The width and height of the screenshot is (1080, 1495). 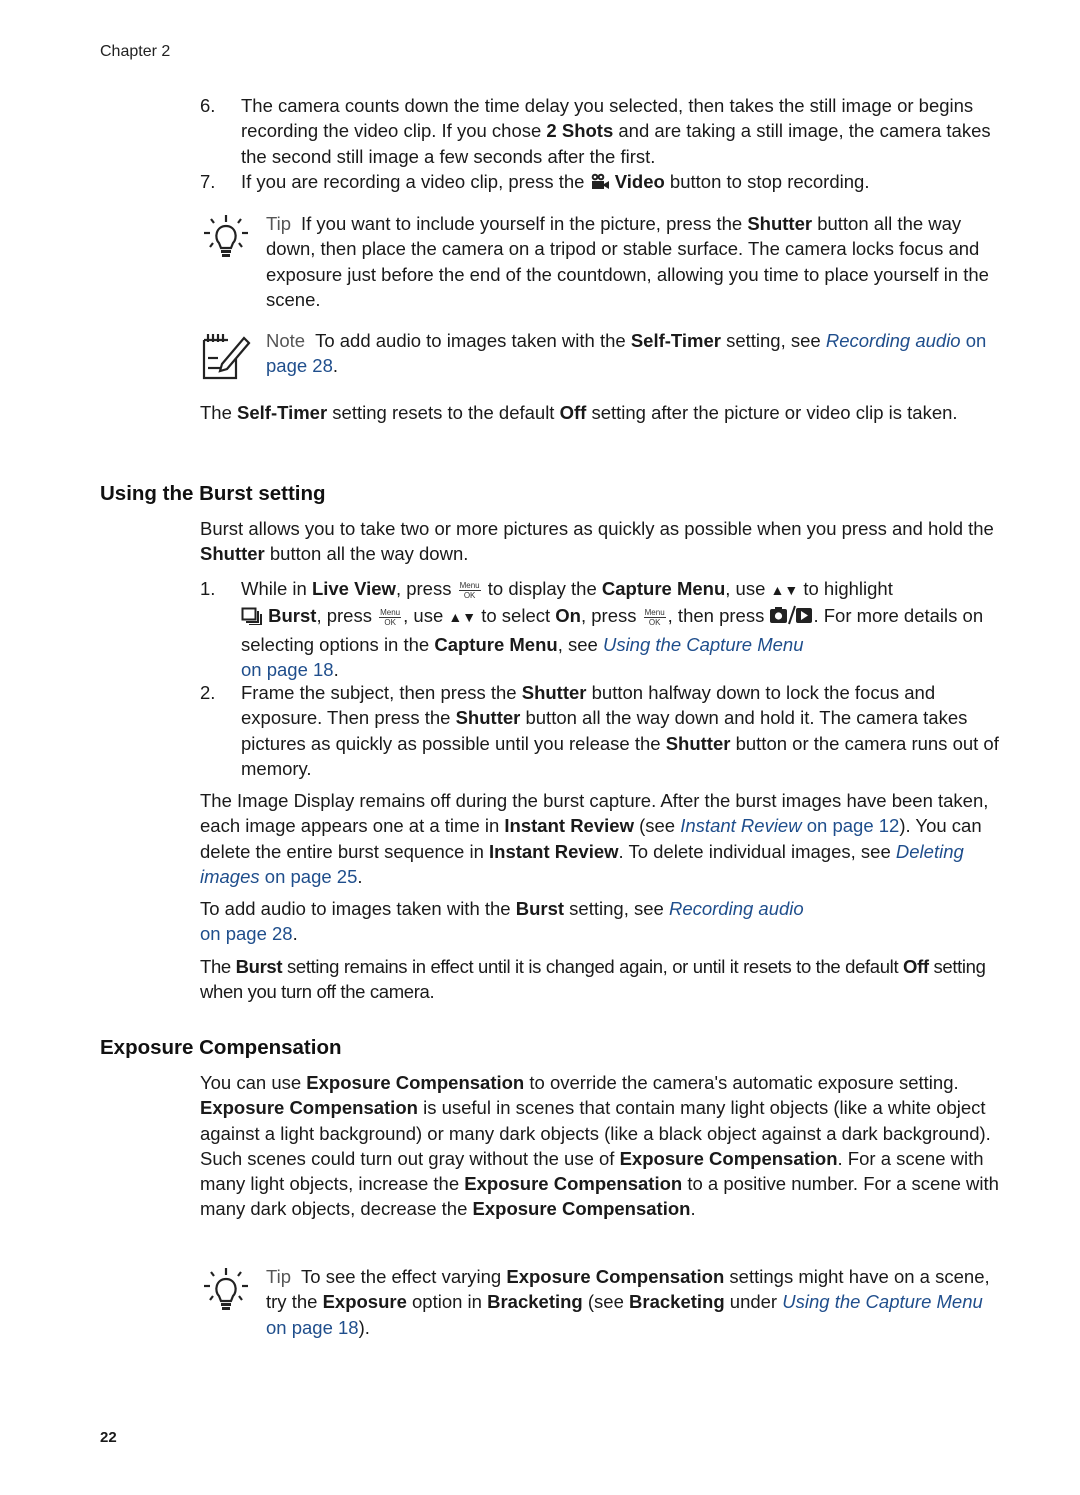 I want to click on step-number: 2., so click(x=208, y=692).